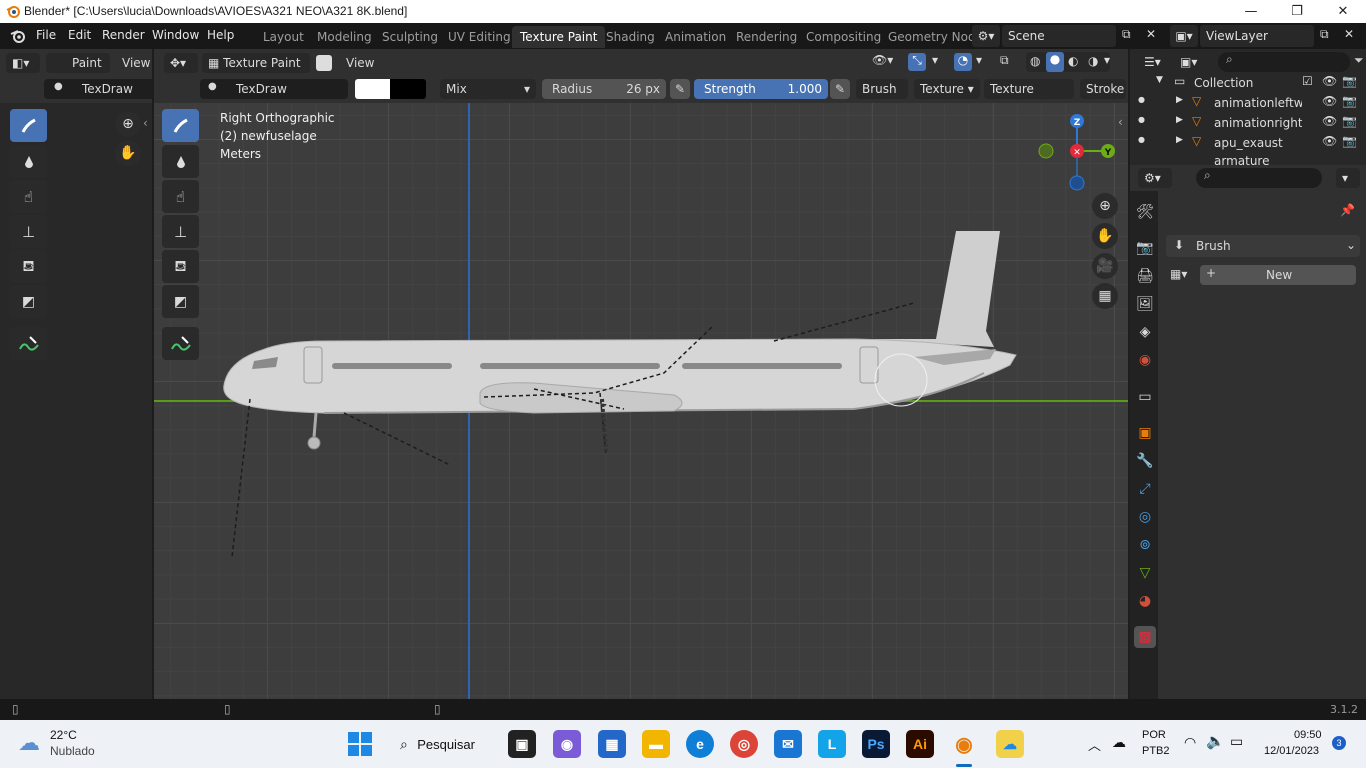  I want to click on onedrive-cloud-icon: ☁, so click(1119, 742).